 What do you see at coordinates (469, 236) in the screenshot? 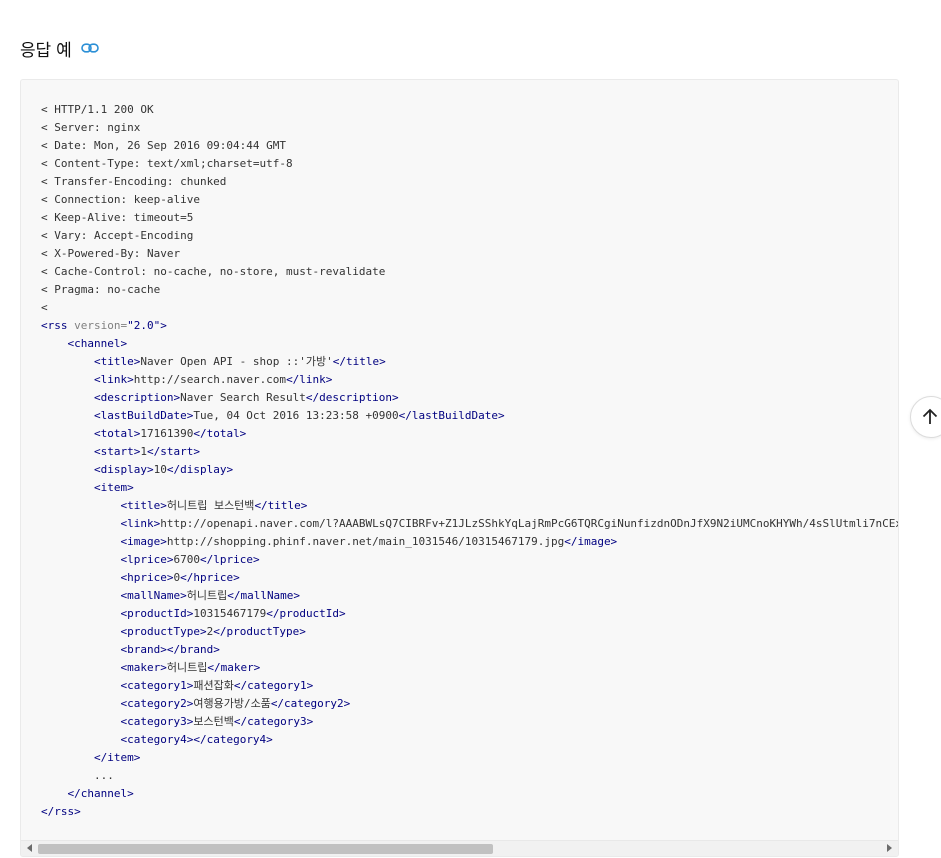
I see `code-line: < Vary: Accept-Encoding` at bounding box center [469, 236].